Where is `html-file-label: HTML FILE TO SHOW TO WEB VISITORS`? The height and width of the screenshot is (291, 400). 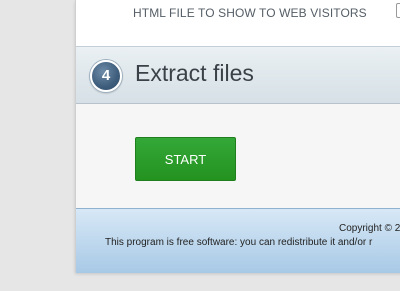
html-file-label: HTML FILE TO SHOW TO WEB VISITORS is located at coordinates (250, 13).